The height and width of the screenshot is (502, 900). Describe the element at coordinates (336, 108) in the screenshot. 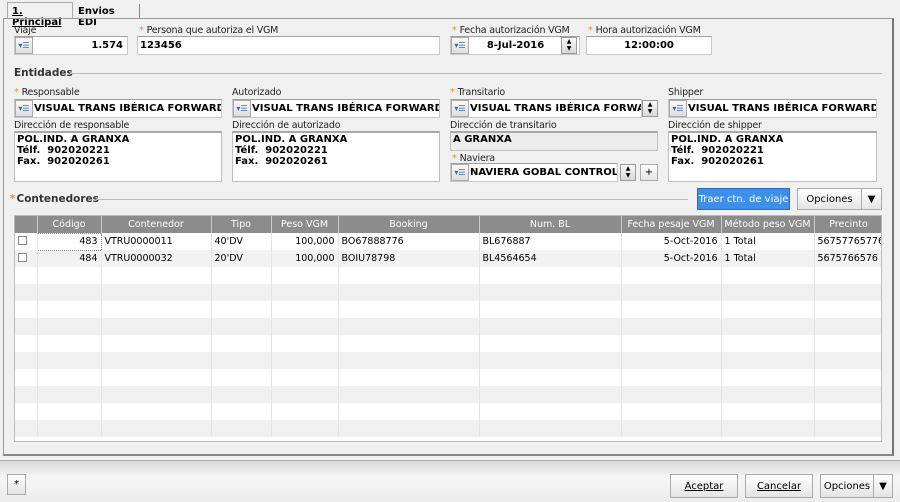

I see `autorizado-field: ▾☰VISUAL TRANS IBÉRICA FORWARDING` at that location.